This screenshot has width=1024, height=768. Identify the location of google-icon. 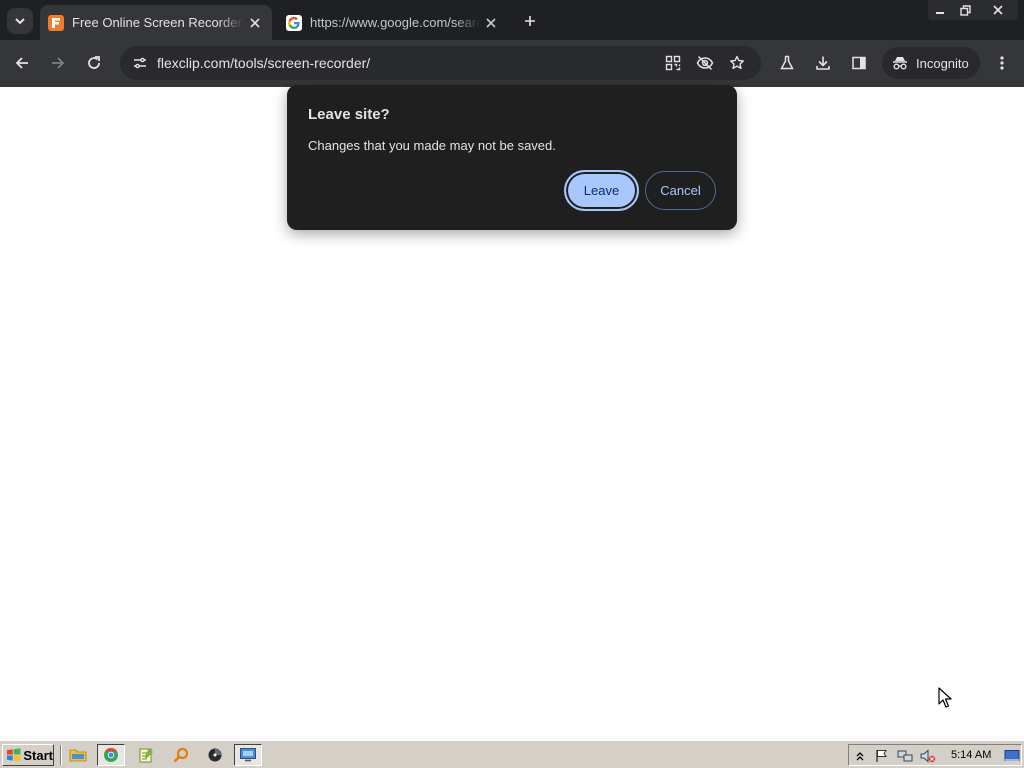
(294, 22).